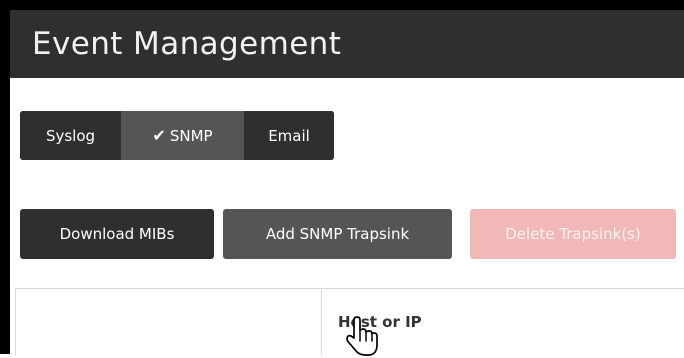 The image size is (684, 358). What do you see at coordinates (342, 5) in the screenshot?
I see `window-top-border` at bounding box center [342, 5].